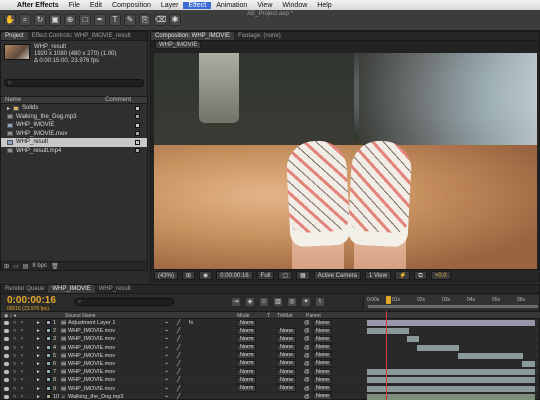 The width and height of the screenshot is (540, 400). Describe the element at coordinates (197, 5) in the screenshot. I see `menu-effect: Effect` at that location.